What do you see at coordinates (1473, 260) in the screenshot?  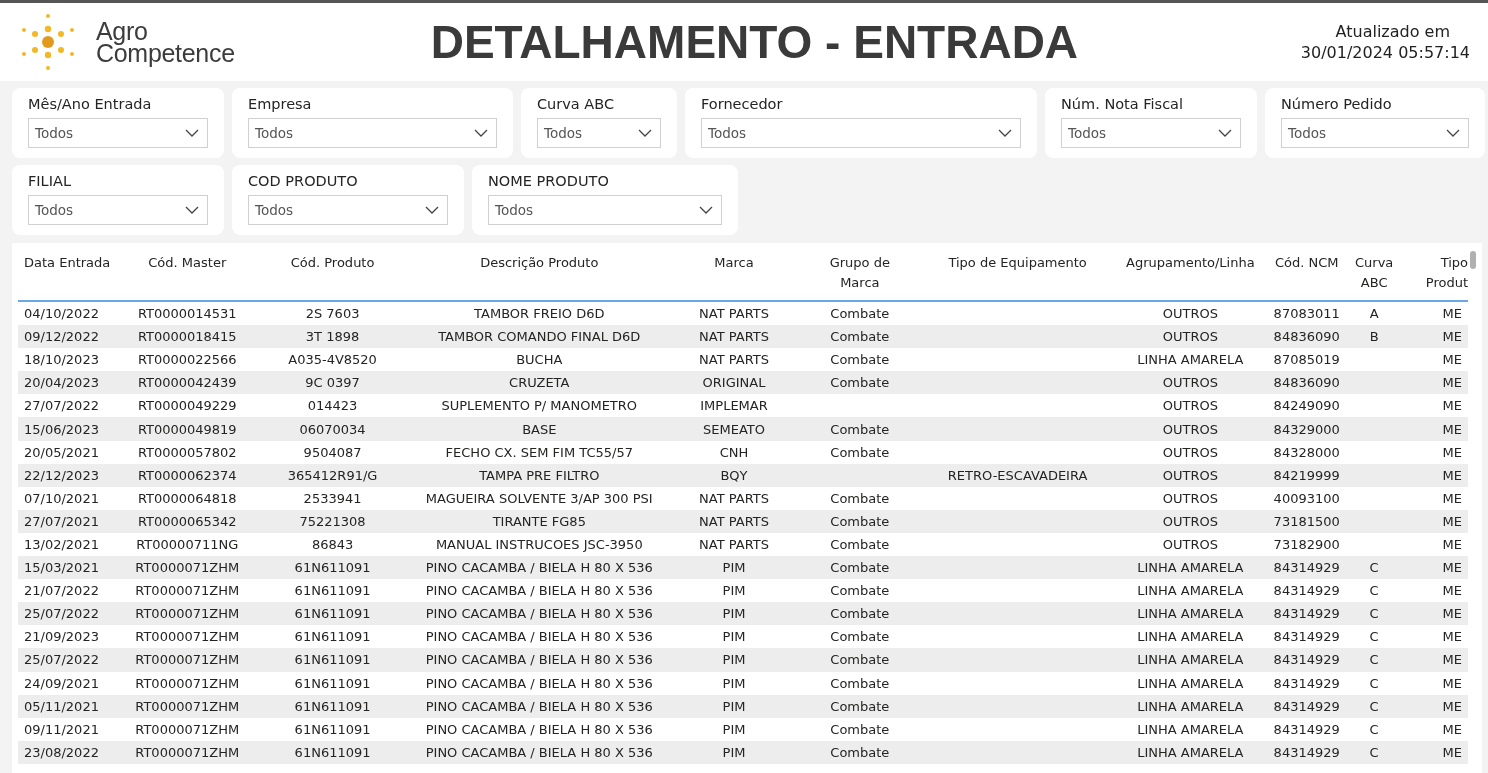 I see `scrollbar-thumb` at bounding box center [1473, 260].